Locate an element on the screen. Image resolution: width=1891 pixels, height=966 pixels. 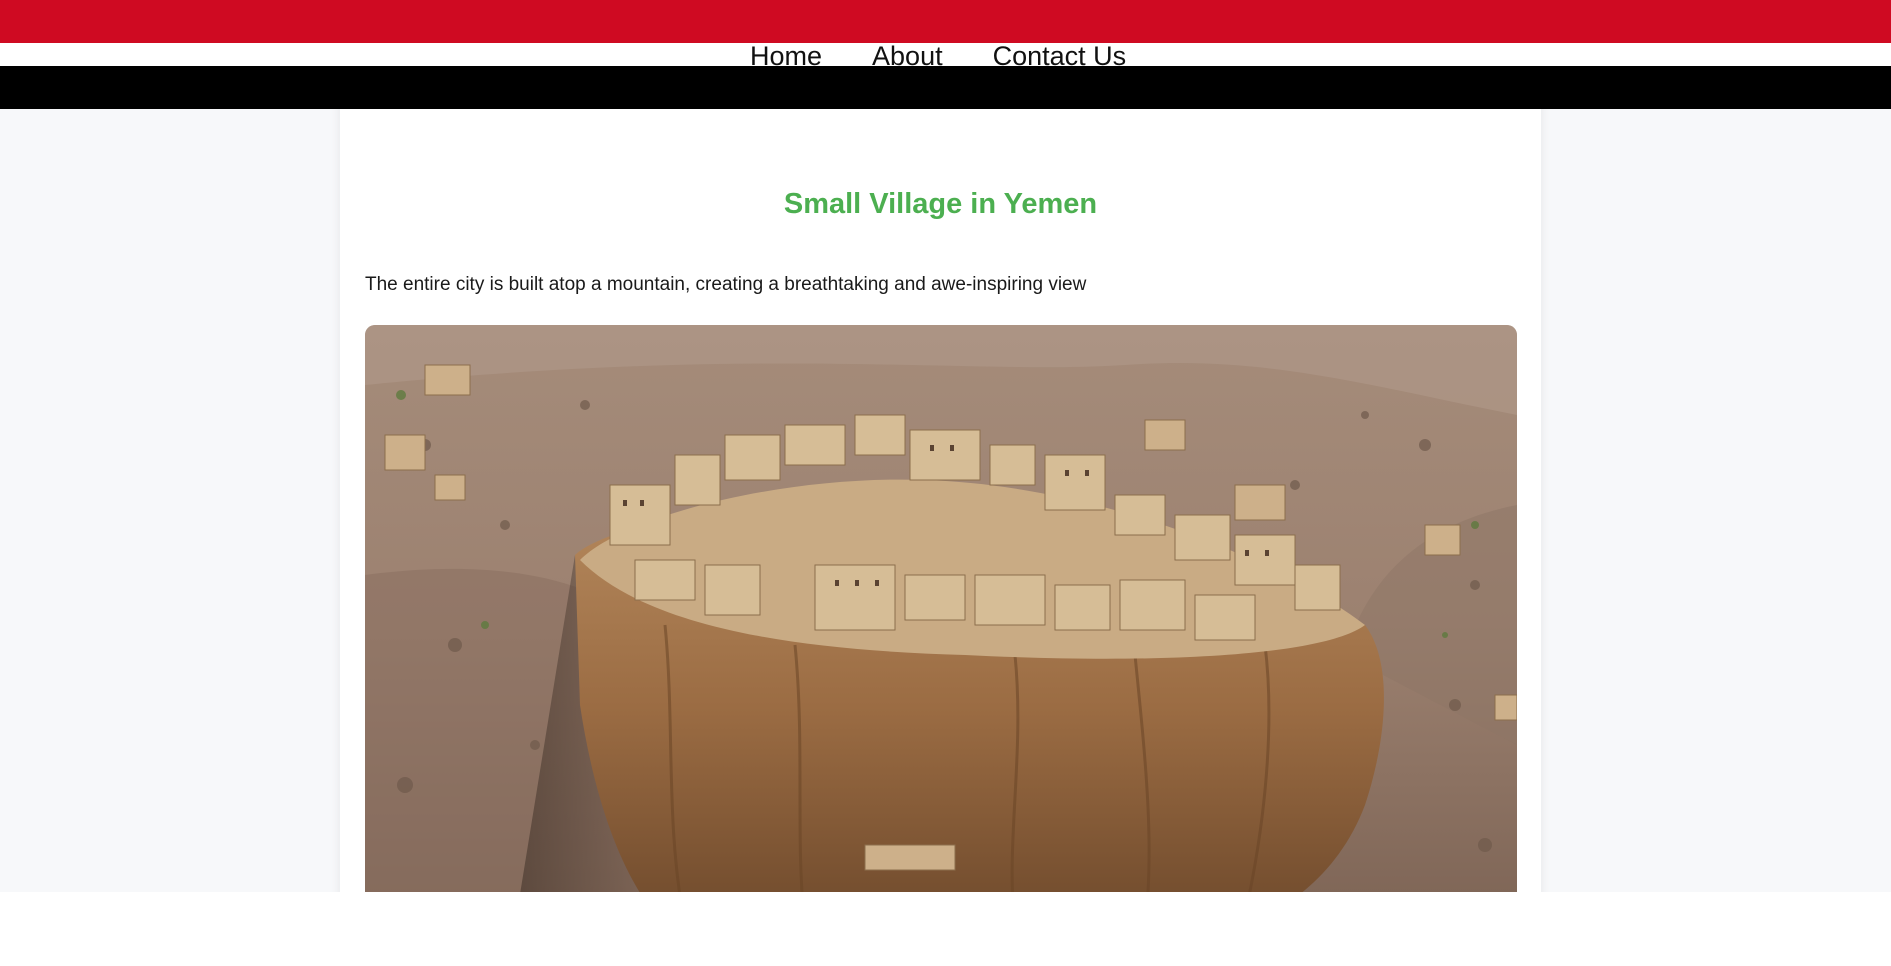
article-title: Small Village in Yemen is located at coordinates (940, 204).